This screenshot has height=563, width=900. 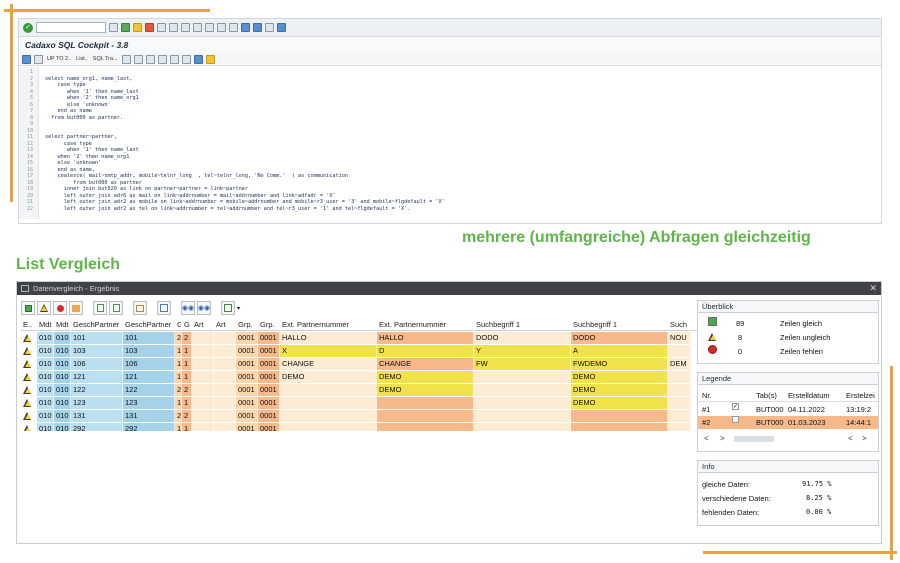 I want to click on help-icon, so click(x=269, y=27).